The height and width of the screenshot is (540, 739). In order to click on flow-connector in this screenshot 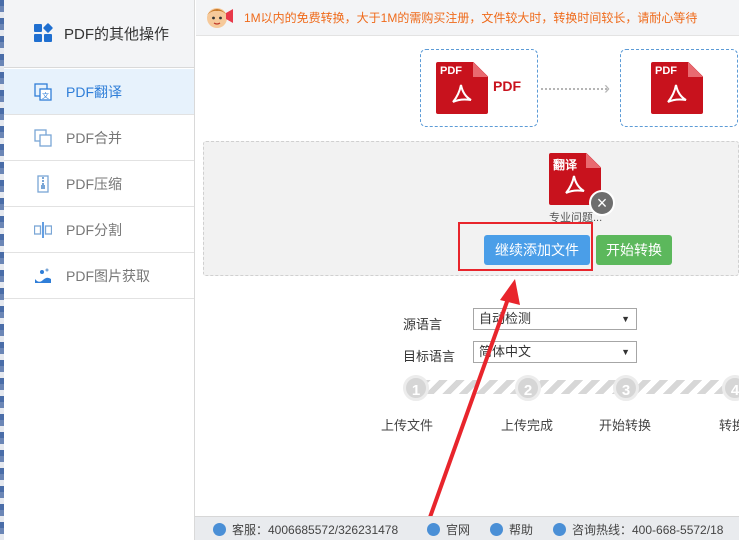, I will do `click(574, 89)`.